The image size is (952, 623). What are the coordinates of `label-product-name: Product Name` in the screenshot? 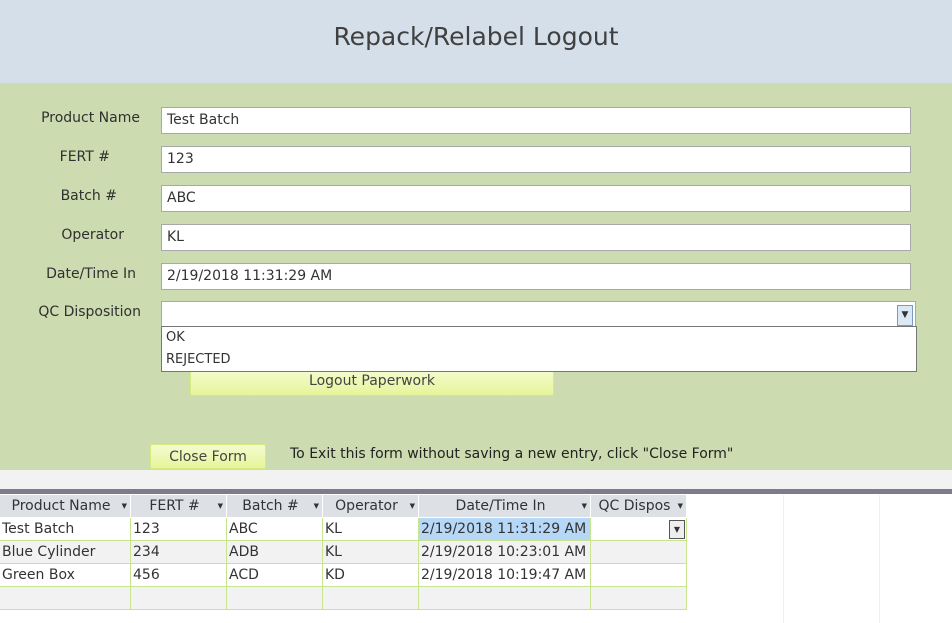 It's located at (90, 118).